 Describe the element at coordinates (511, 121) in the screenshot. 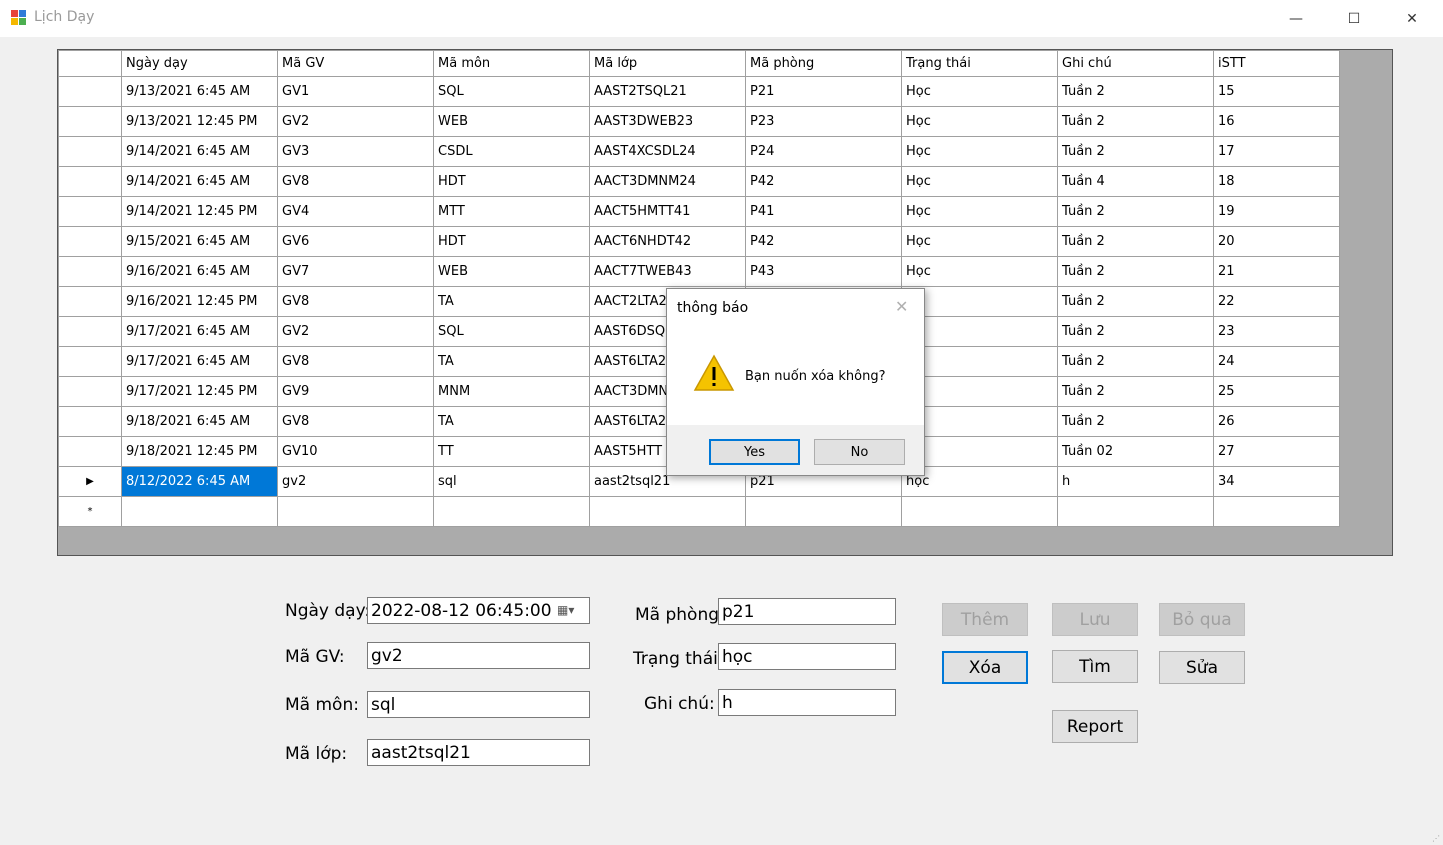

I see `table-cell: WEB` at that location.